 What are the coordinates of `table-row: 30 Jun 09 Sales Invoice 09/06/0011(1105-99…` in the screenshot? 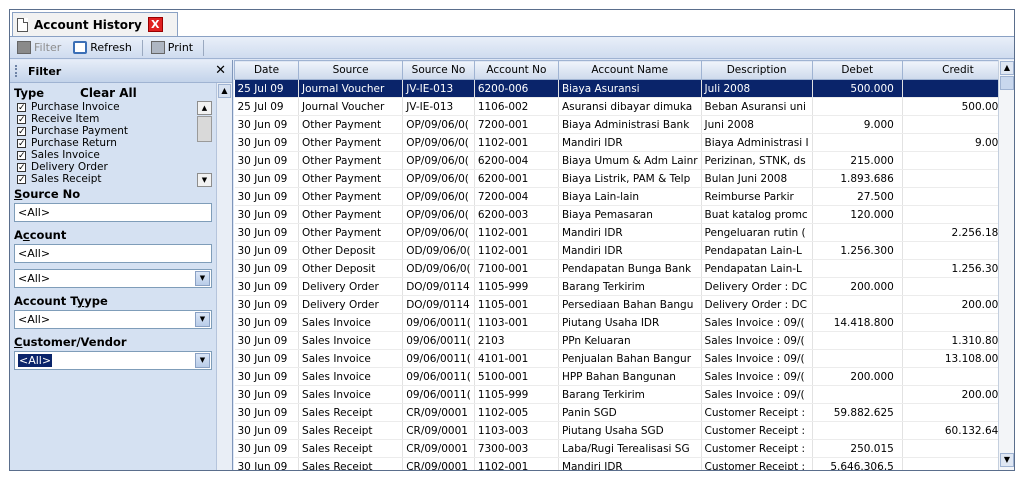 It's located at (624, 394).